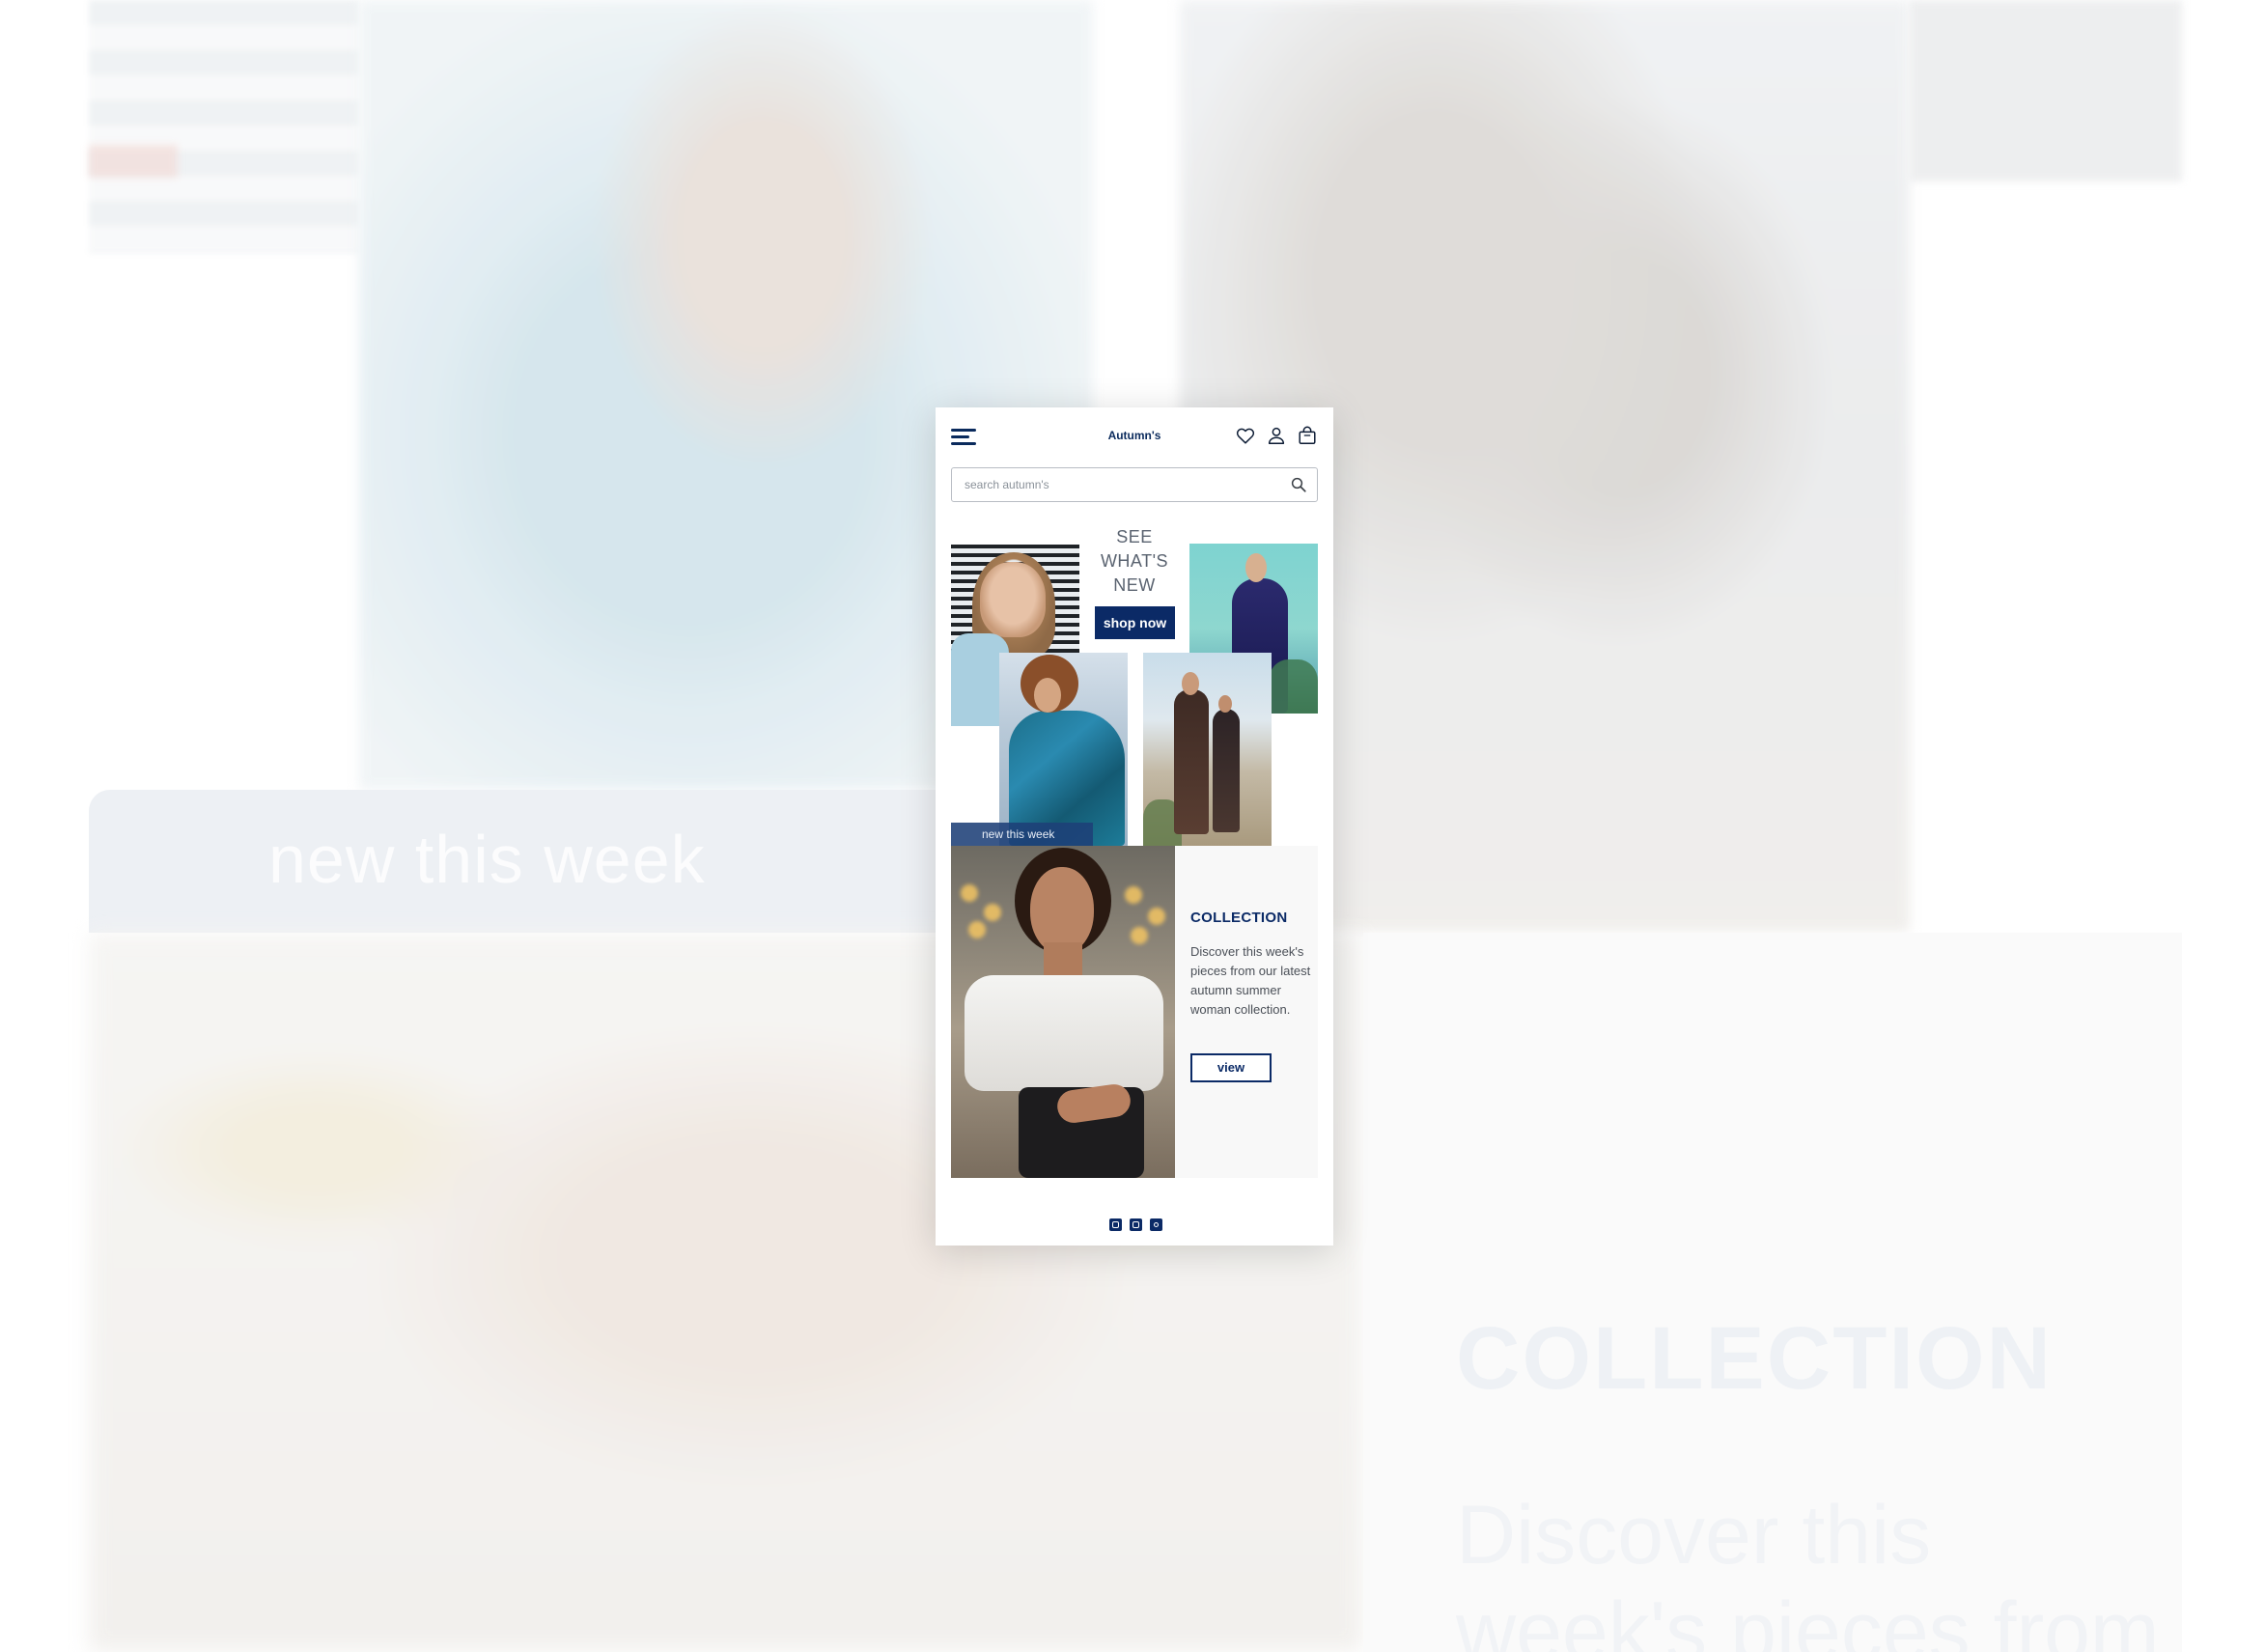 Image resolution: width=2265 pixels, height=1652 pixels. I want to click on shop-now-button: shop now, so click(1135, 623).